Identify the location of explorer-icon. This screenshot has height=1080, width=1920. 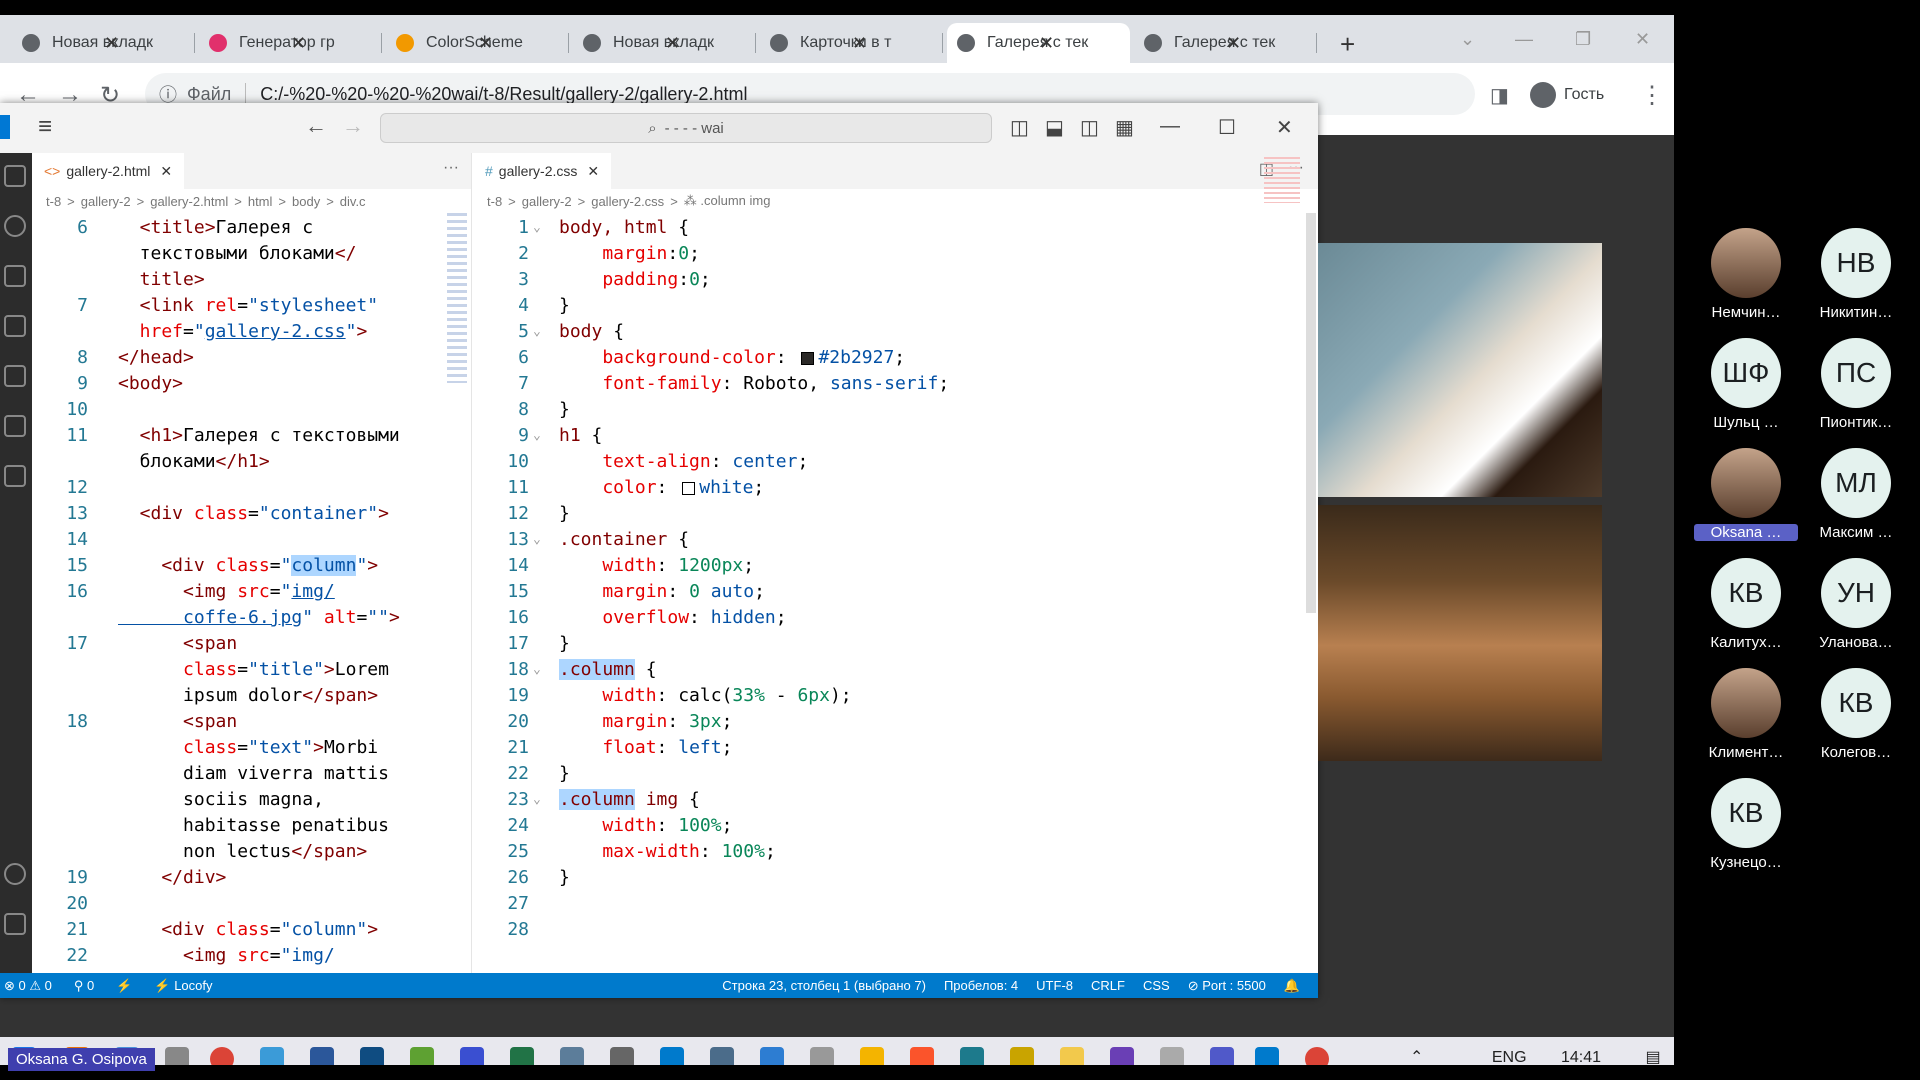
(15, 176).